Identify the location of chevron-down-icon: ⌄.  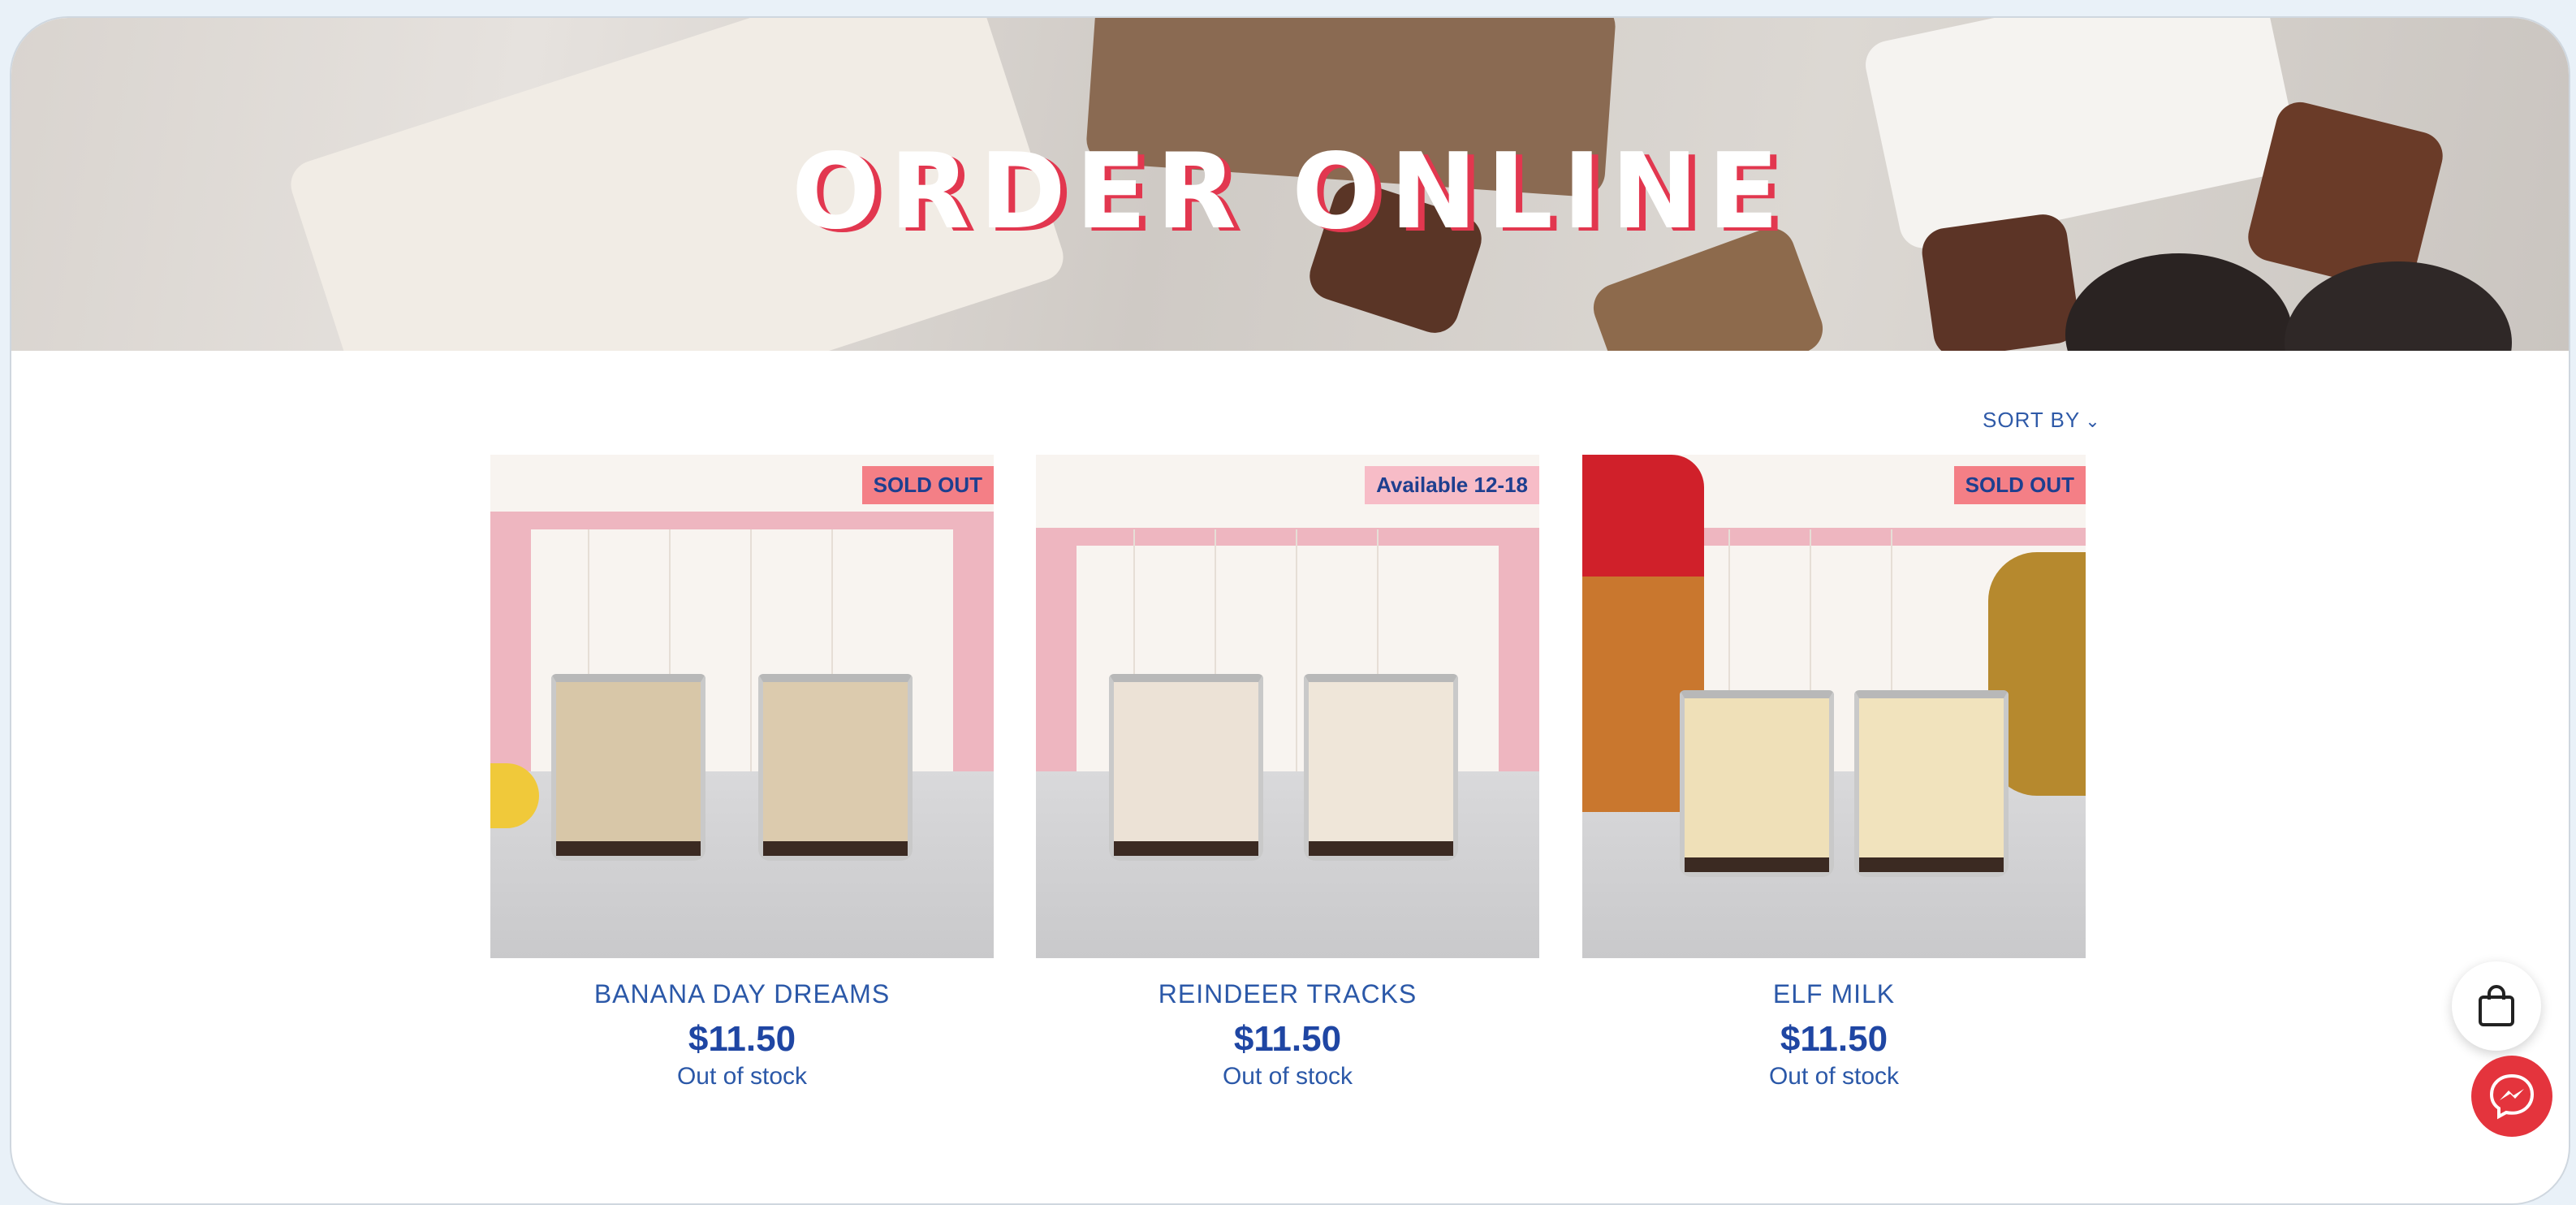
(2093, 421).